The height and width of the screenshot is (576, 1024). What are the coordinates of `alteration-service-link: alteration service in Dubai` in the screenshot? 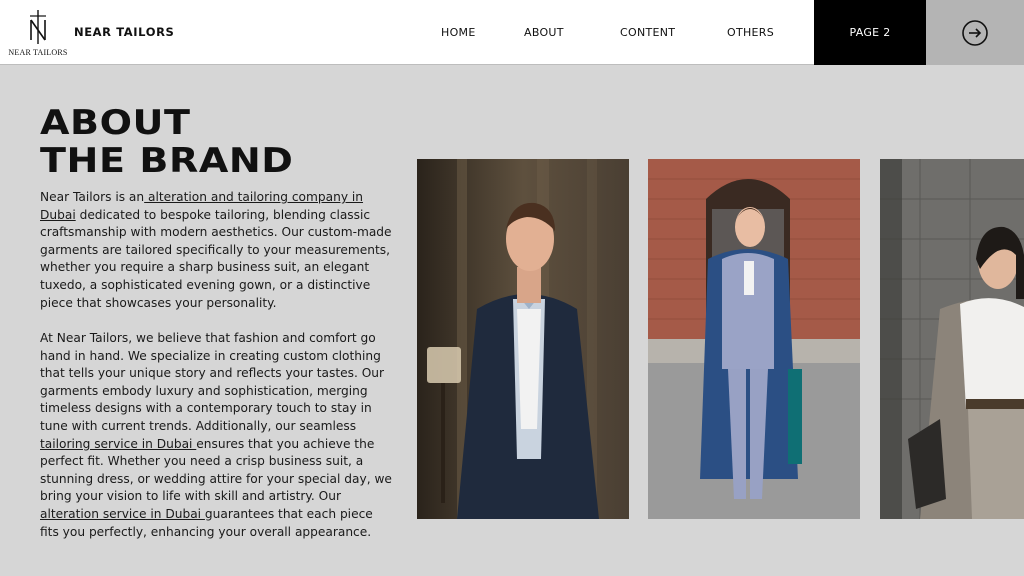 It's located at (122, 514).